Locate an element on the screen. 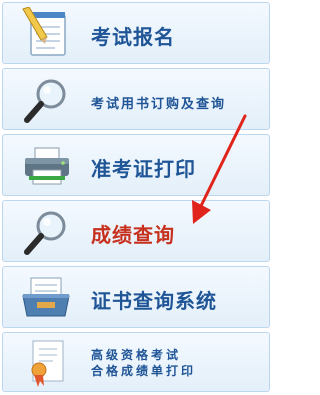 The height and width of the screenshot is (395, 320). menu-item-admission-ticket-print: 准考证打印 is located at coordinates (136, 165).